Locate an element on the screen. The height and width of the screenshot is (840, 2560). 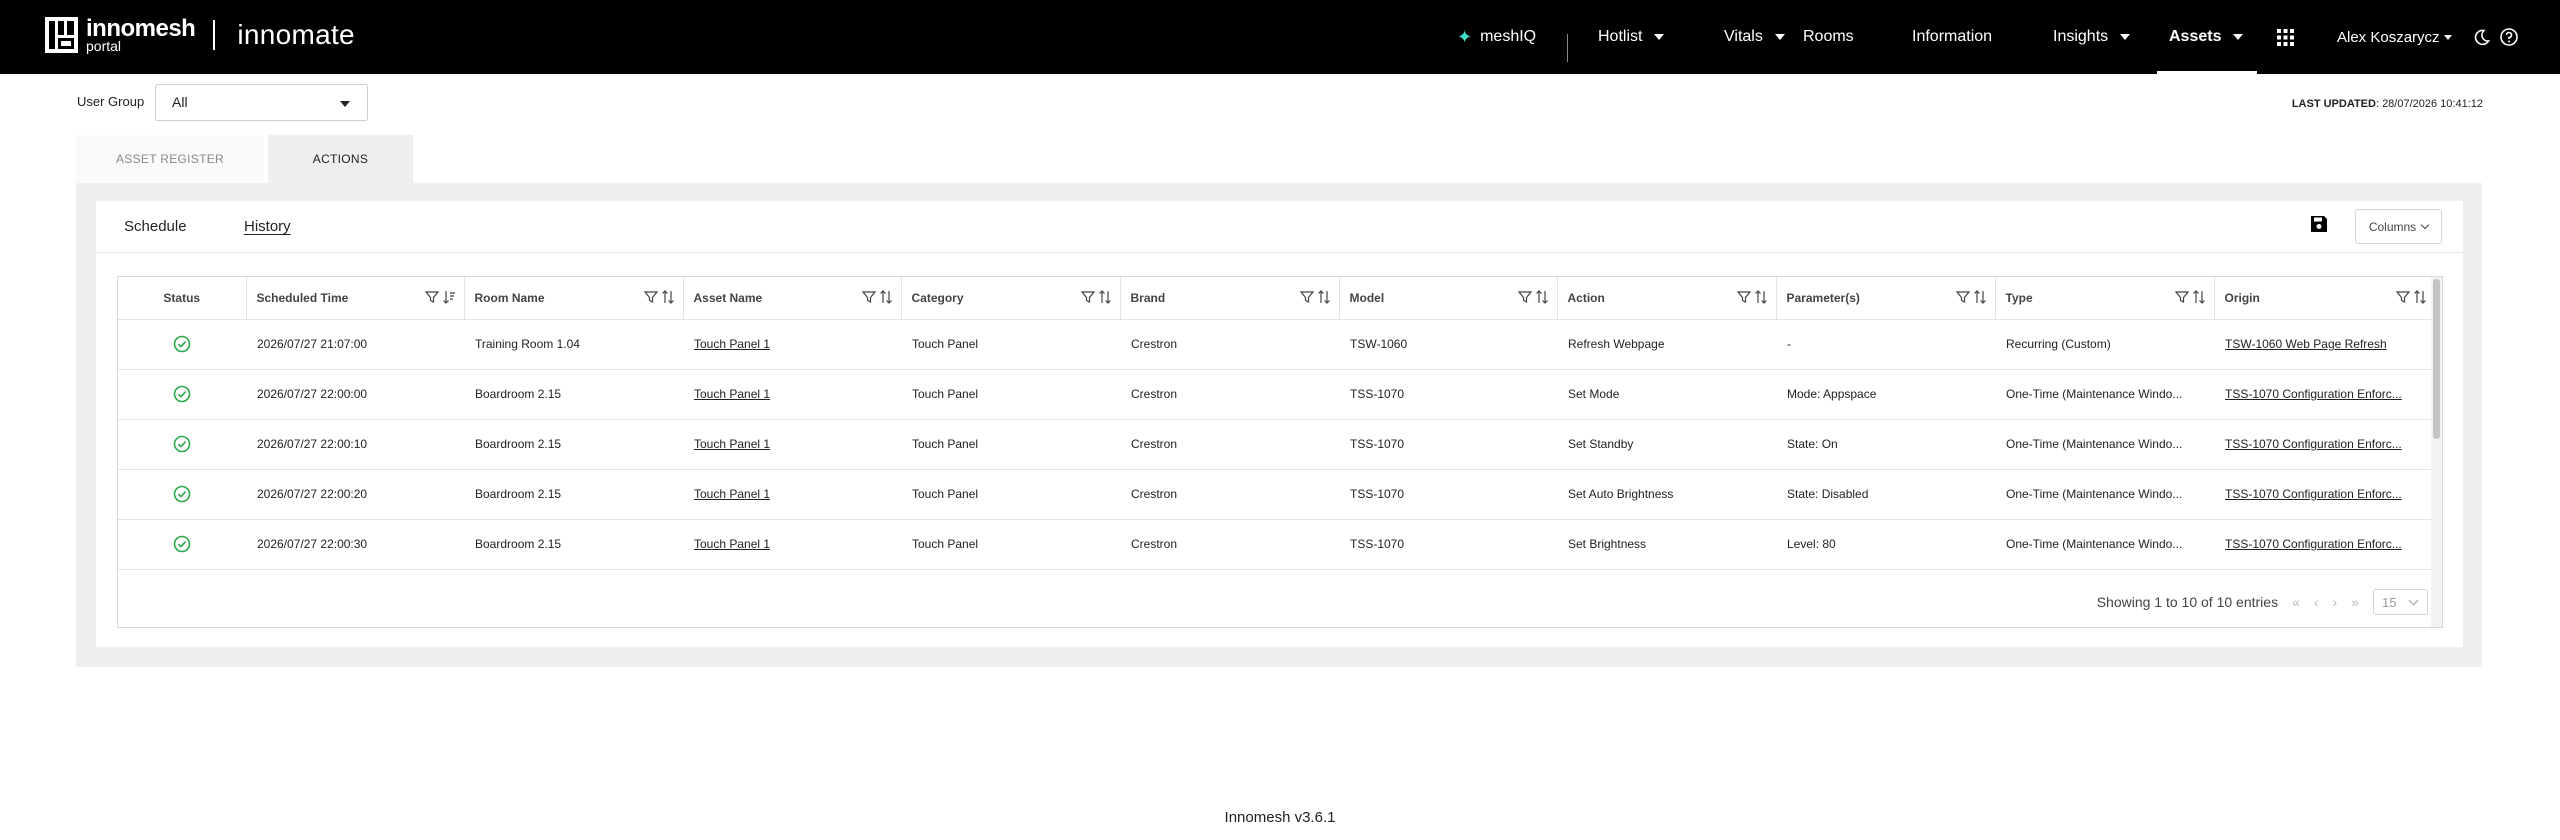
header-type: Type is located at coordinates (2105, 298).